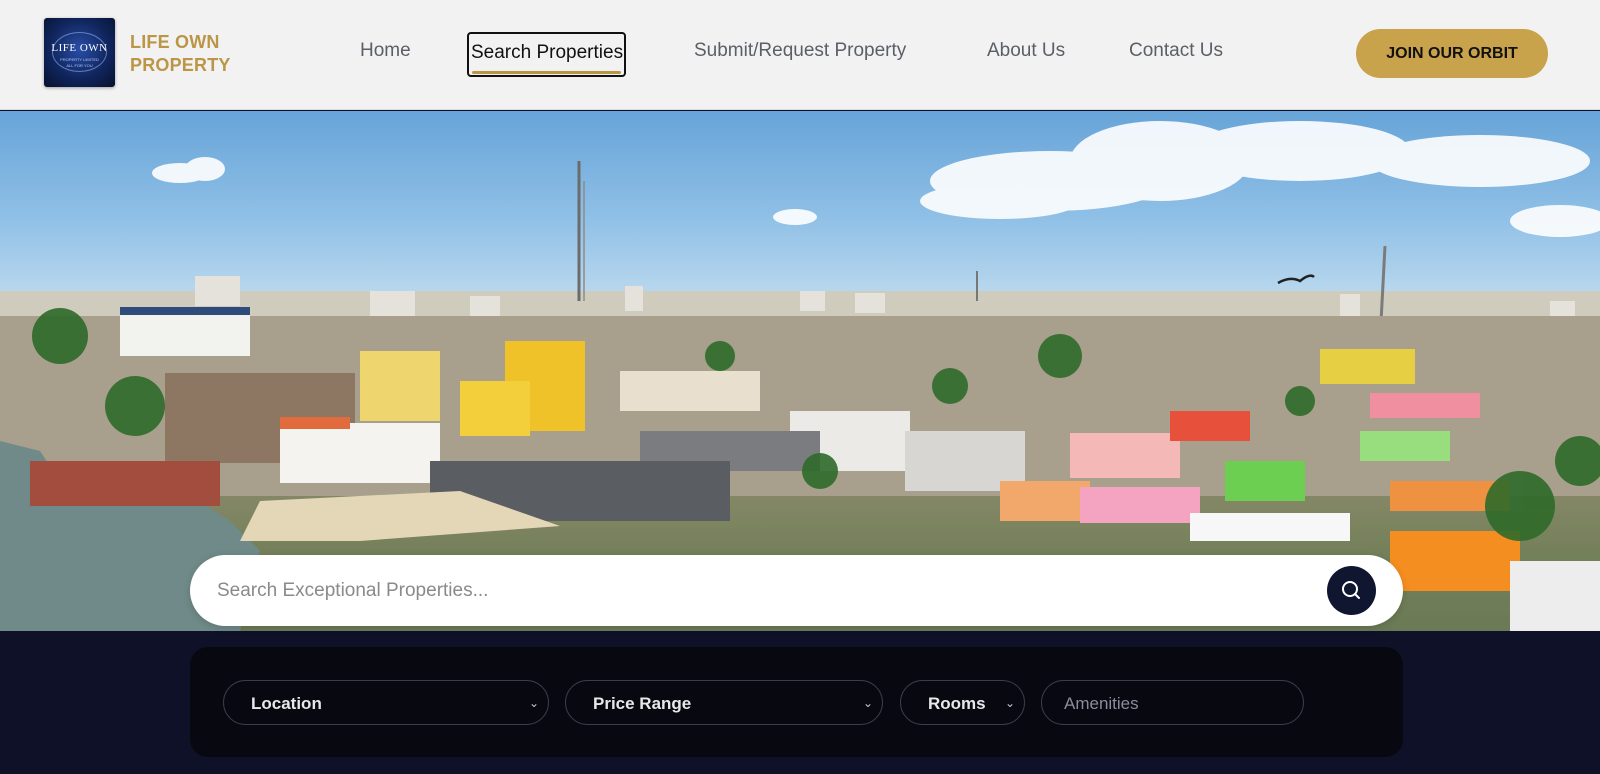  I want to click on logo-image: LIFE OWN PROPERTY LIMITED ALL FOR YOU, so click(79, 52).